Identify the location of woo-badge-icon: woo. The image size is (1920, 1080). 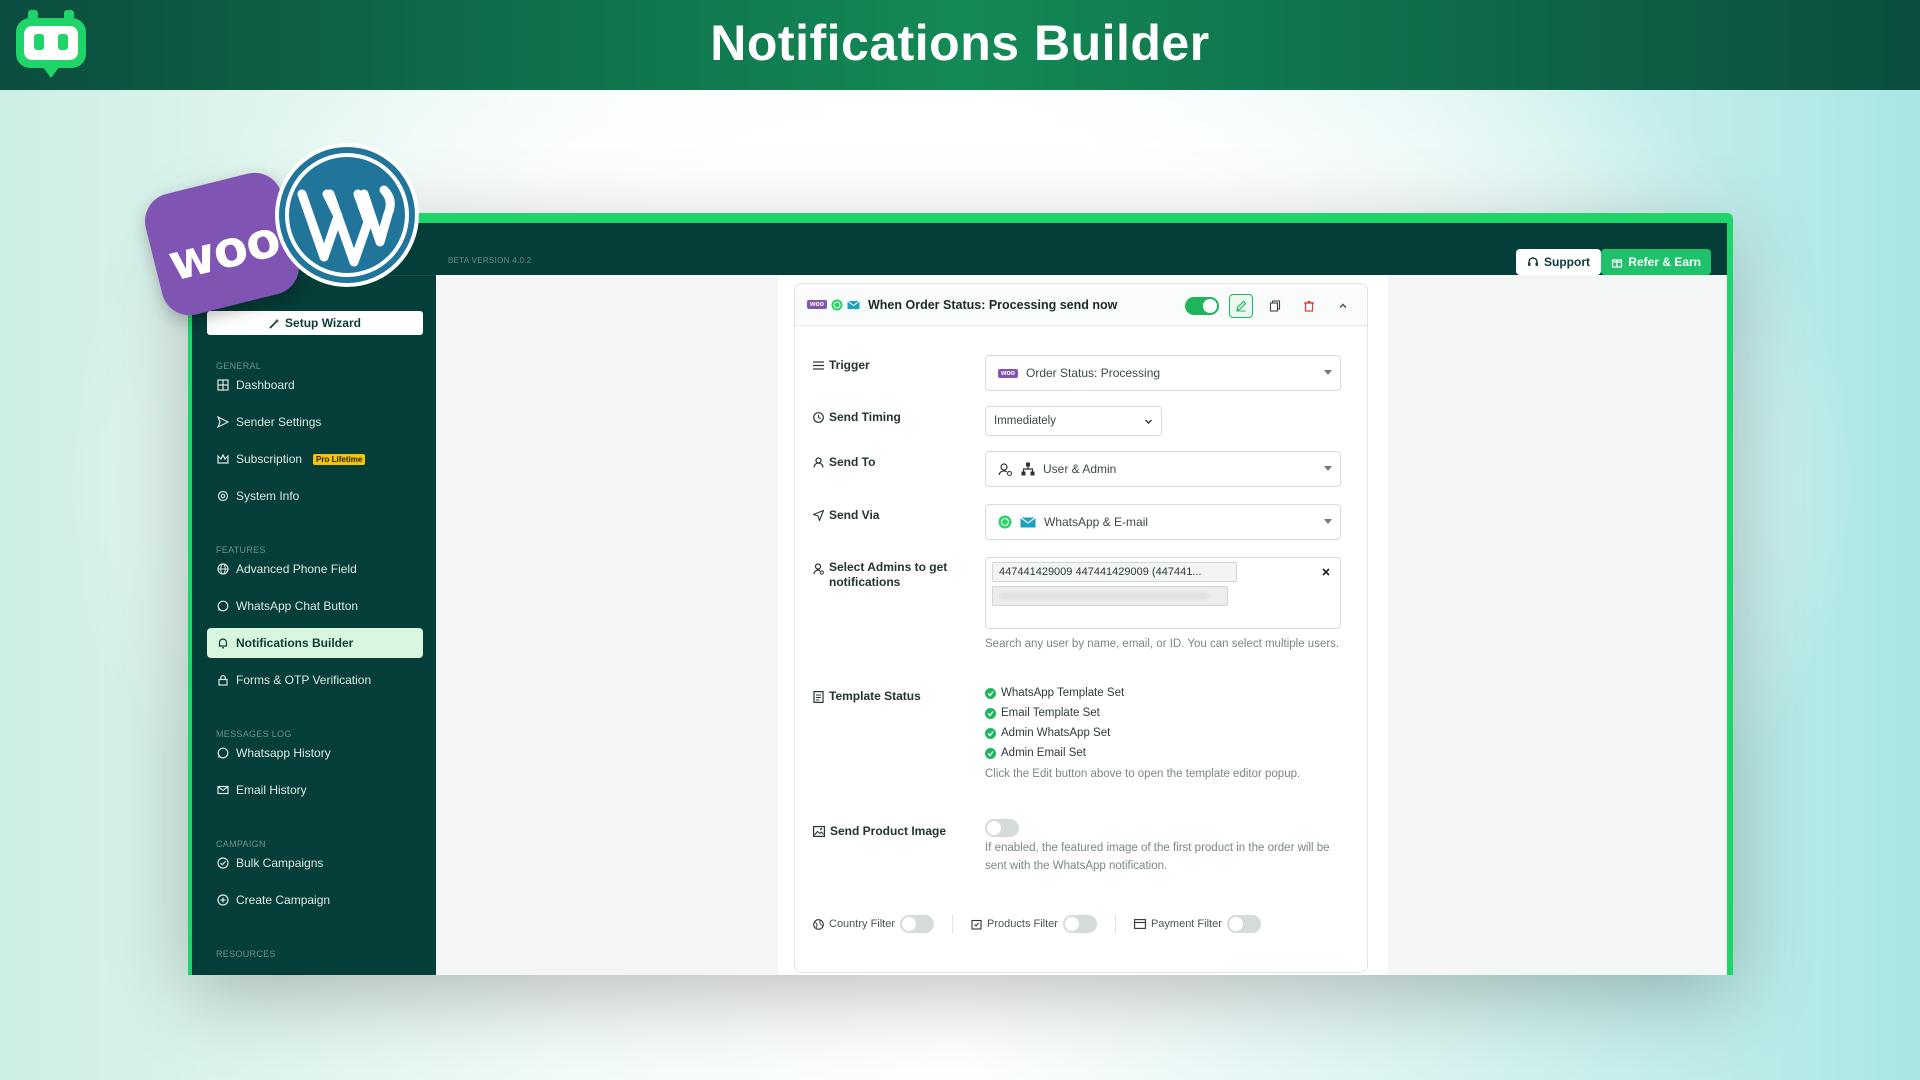
(817, 304).